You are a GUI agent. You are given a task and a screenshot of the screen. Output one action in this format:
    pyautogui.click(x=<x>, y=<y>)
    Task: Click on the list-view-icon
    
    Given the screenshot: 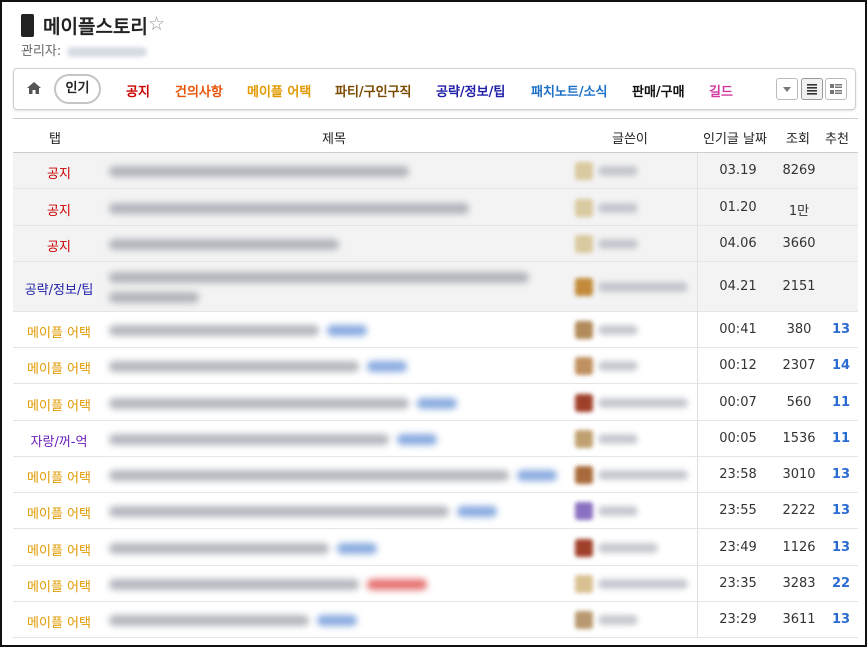 What is the action you would take?
    pyautogui.click(x=812, y=89)
    